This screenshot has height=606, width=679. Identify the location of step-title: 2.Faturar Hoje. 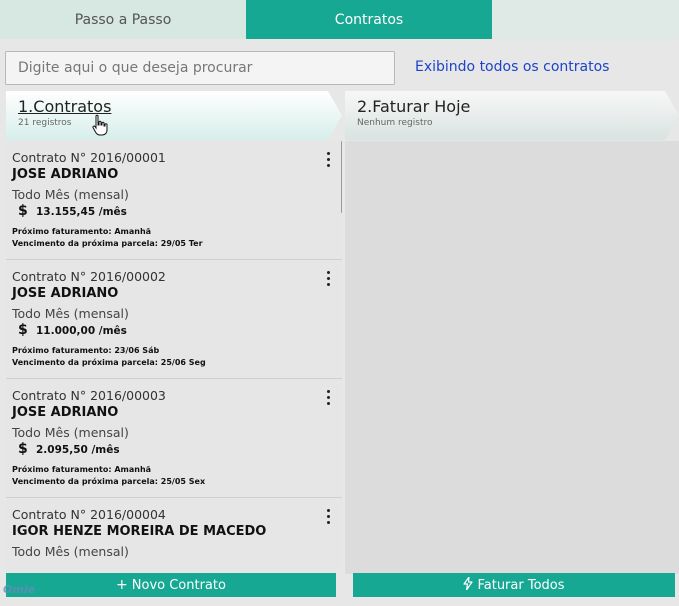
(414, 106).